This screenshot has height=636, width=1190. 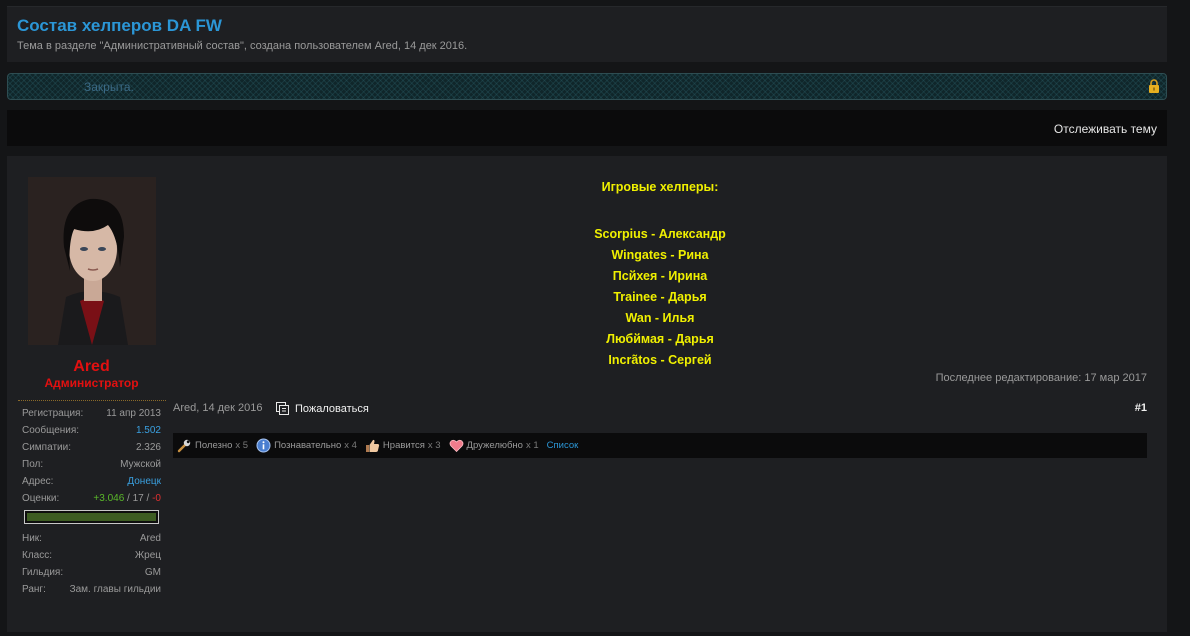 What do you see at coordinates (91, 557) in the screenshot?
I see `field-class: Класс: Жрец` at bounding box center [91, 557].